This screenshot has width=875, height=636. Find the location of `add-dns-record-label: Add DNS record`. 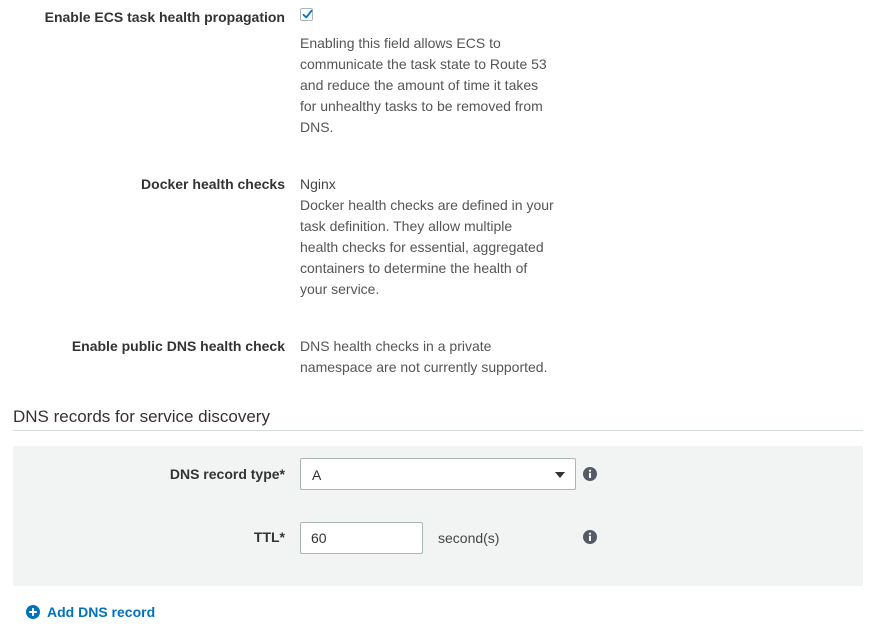

add-dns-record-label: Add DNS record is located at coordinates (101, 612).